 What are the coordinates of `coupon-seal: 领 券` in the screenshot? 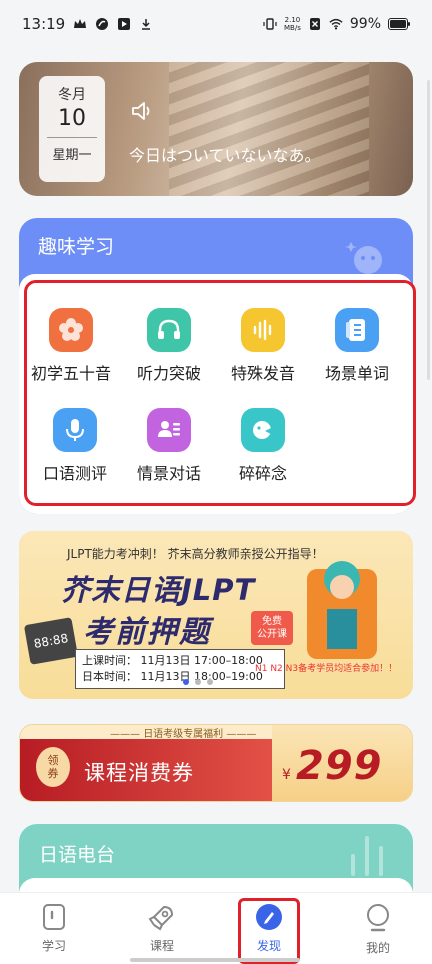 It's located at (53, 767).